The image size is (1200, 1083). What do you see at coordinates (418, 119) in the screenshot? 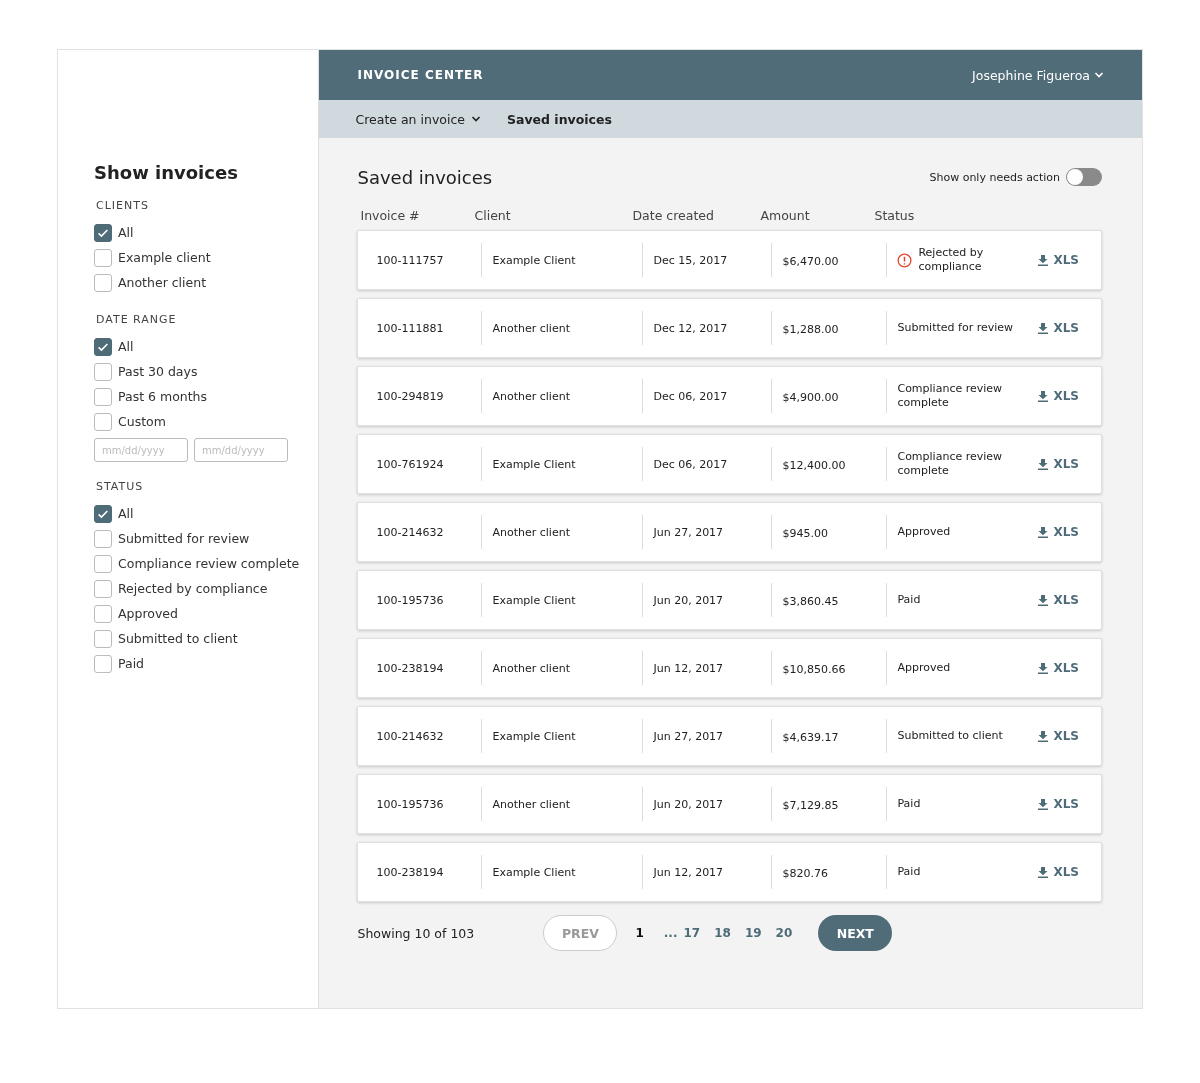
I see `nav-tab: Create an invoice` at bounding box center [418, 119].